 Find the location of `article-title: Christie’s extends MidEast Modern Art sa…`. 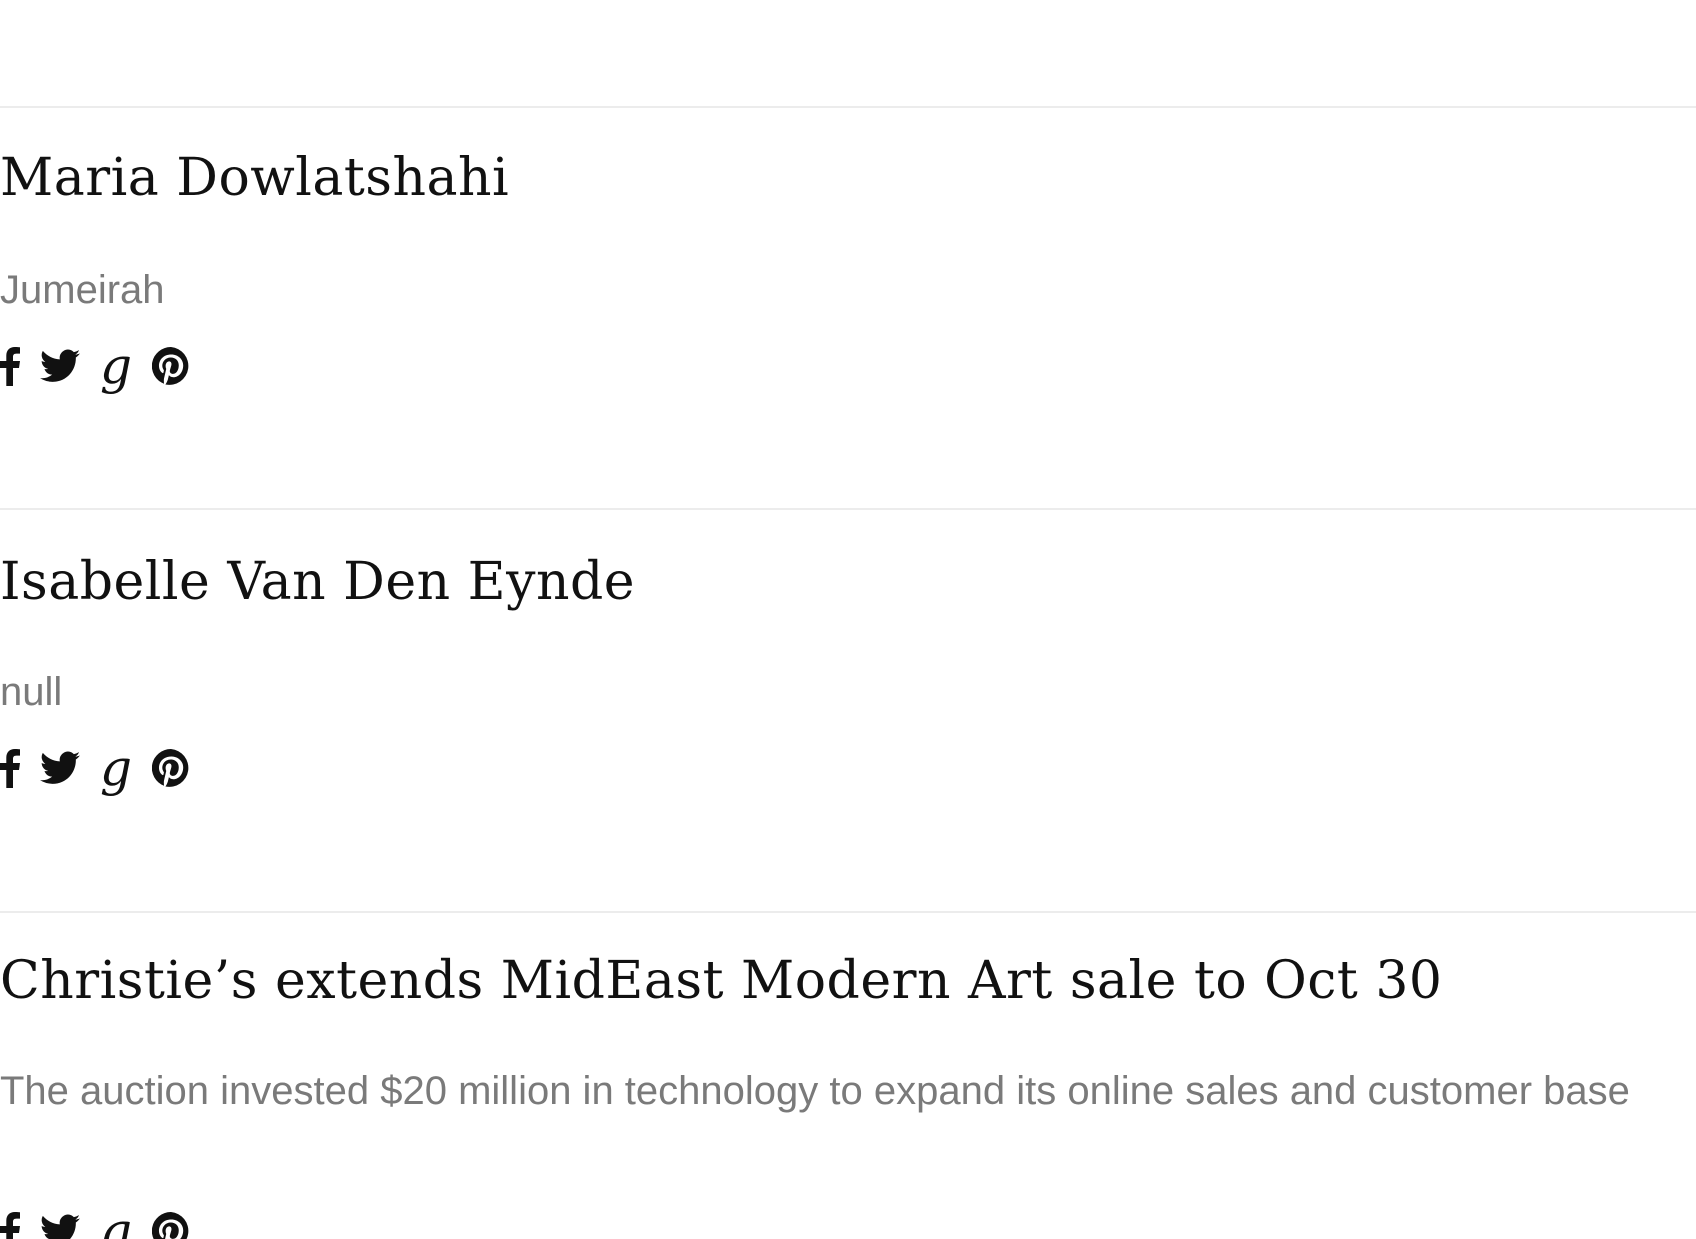

article-title: Christie’s extends MidEast Modern Art sa… is located at coordinates (721, 981).